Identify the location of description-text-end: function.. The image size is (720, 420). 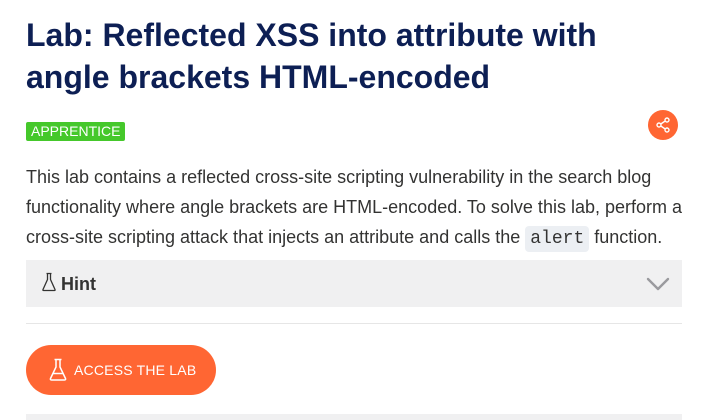
(626, 237).